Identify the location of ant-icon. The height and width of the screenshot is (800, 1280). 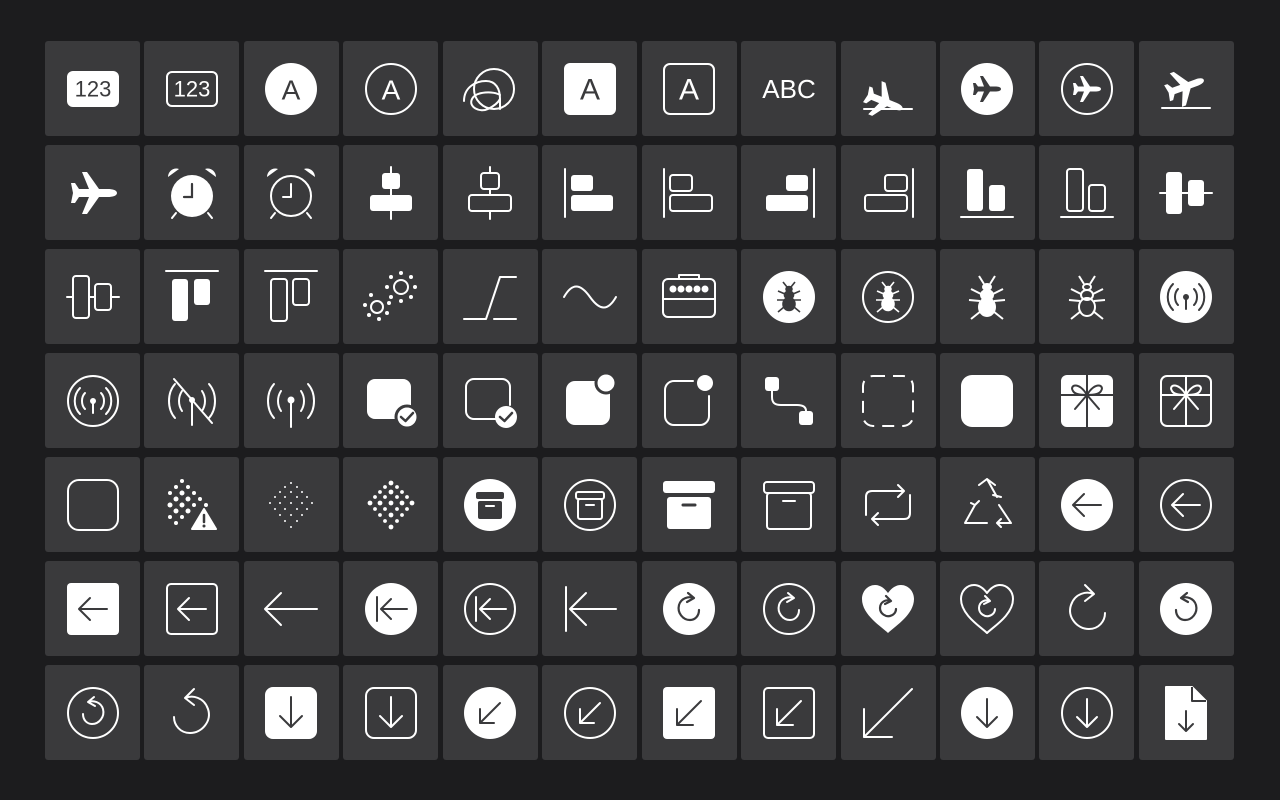
(1087, 297).